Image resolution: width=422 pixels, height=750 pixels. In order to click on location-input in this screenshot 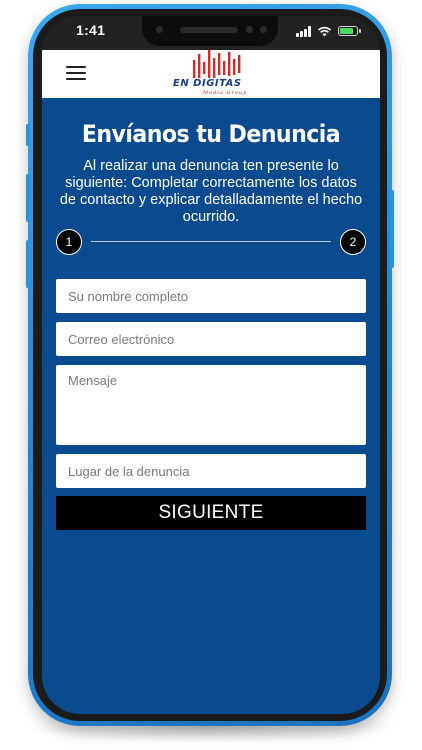, I will do `click(211, 471)`.